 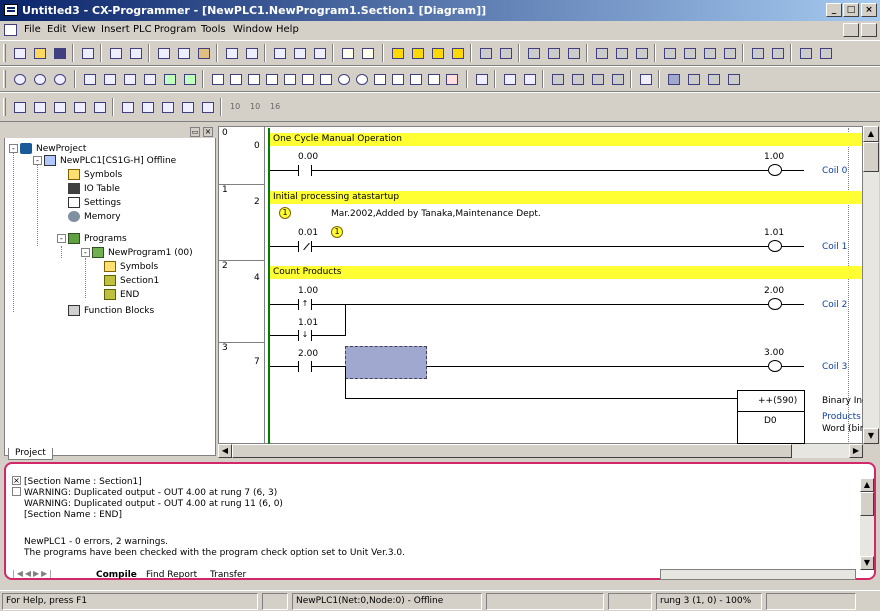 What do you see at coordinates (207, 107) in the screenshot?
I see `calculator-icon` at bounding box center [207, 107].